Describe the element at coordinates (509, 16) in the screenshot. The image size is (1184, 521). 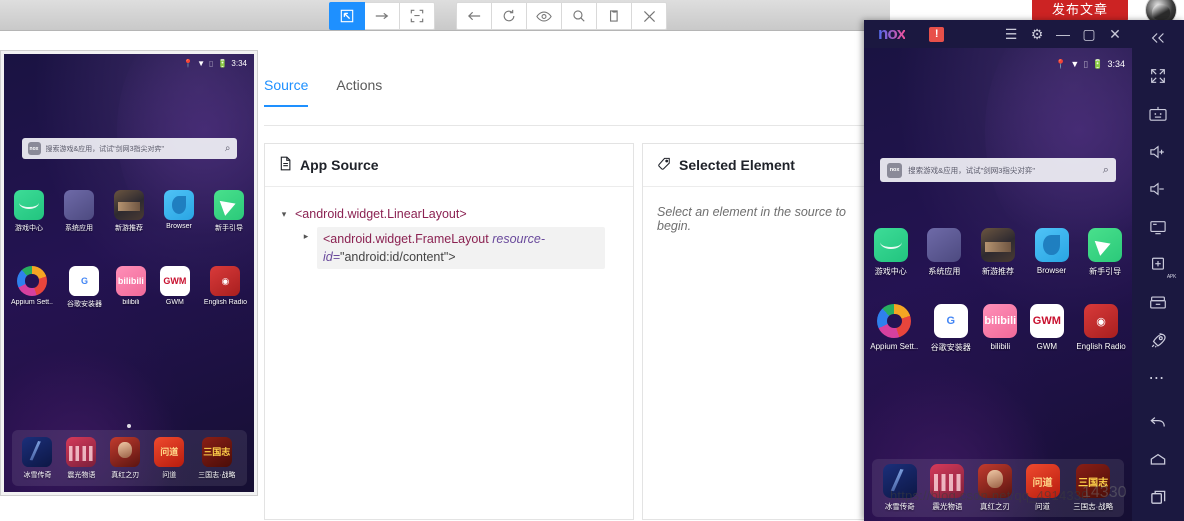
I see `refresh-source-button` at that location.